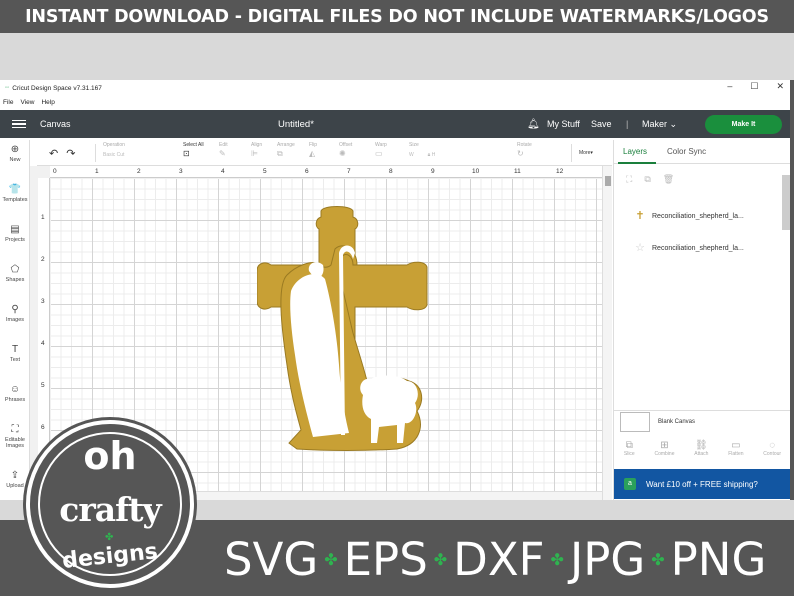  I want to click on phrases-tool: ☺ Phrases, so click(15, 393).